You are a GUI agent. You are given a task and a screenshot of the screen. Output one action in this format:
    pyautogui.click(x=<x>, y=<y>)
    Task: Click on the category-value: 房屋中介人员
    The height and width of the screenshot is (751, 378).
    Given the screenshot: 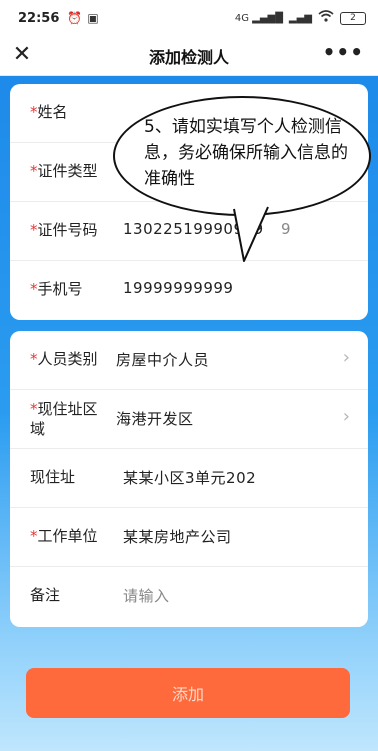 What is the action you would take?
    pyautogui.click(x=163, y=360)
    